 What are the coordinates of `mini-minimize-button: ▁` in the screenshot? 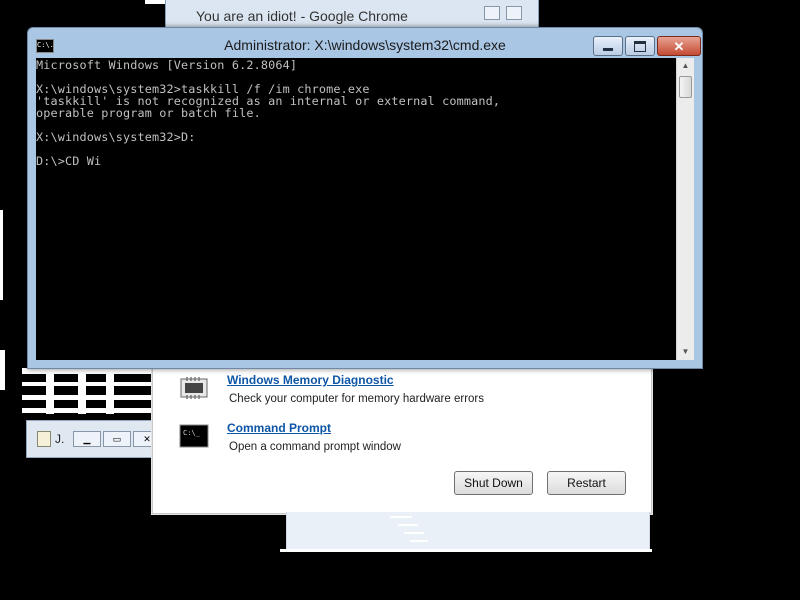 It's located at (87, 439).